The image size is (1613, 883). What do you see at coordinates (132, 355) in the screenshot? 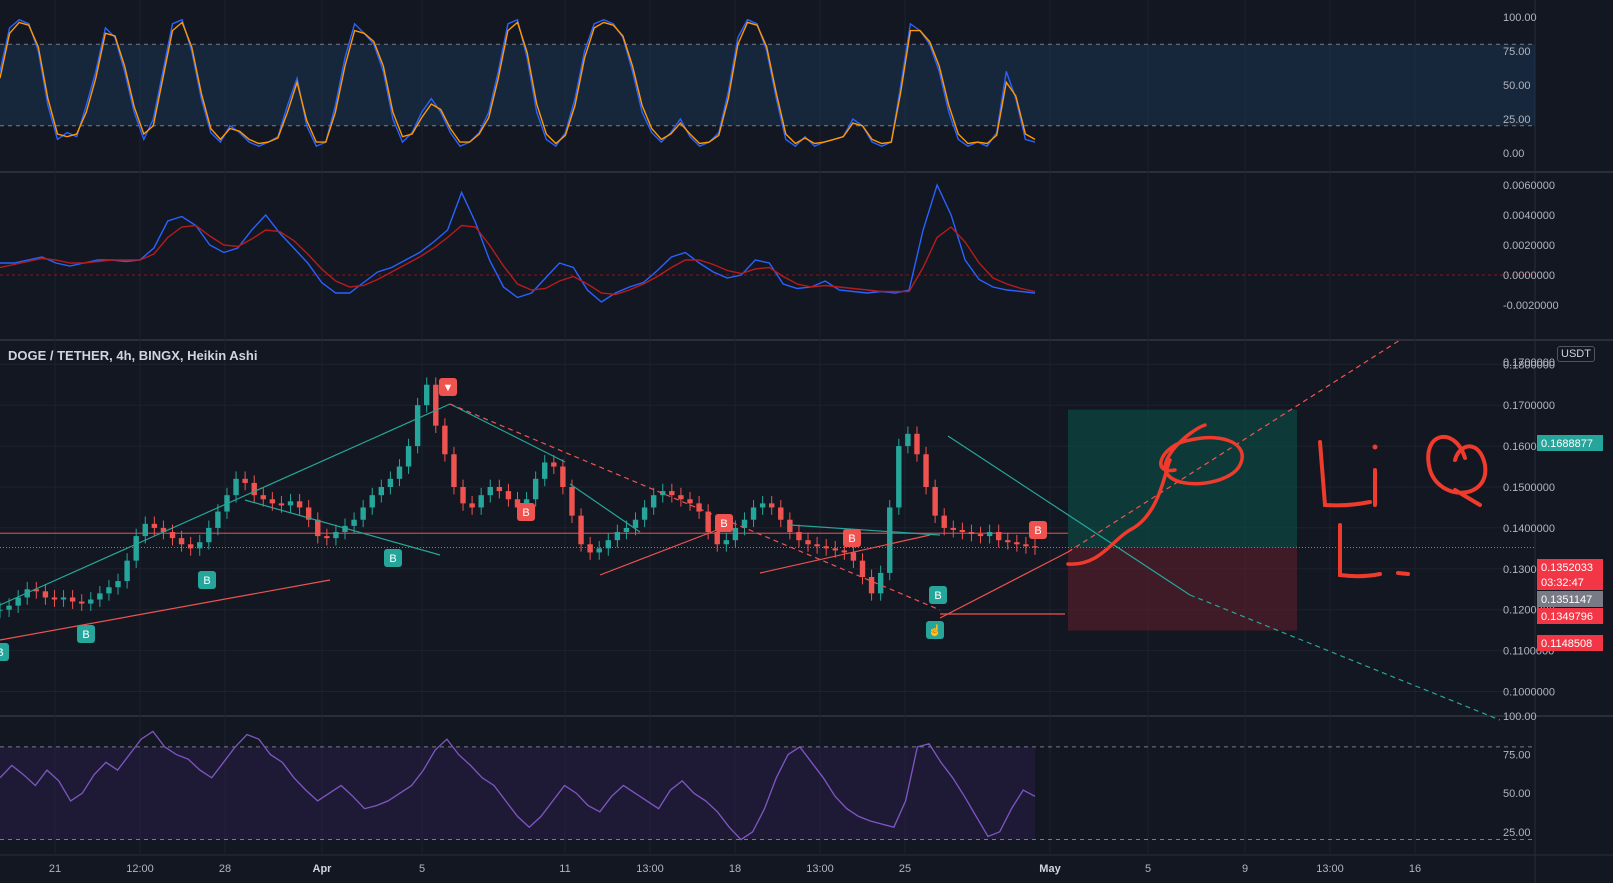
I see `symbol-title: DOGE / TETHER, 4h, BINGX, Heikin Ashi` at bounding box center [132, 355].